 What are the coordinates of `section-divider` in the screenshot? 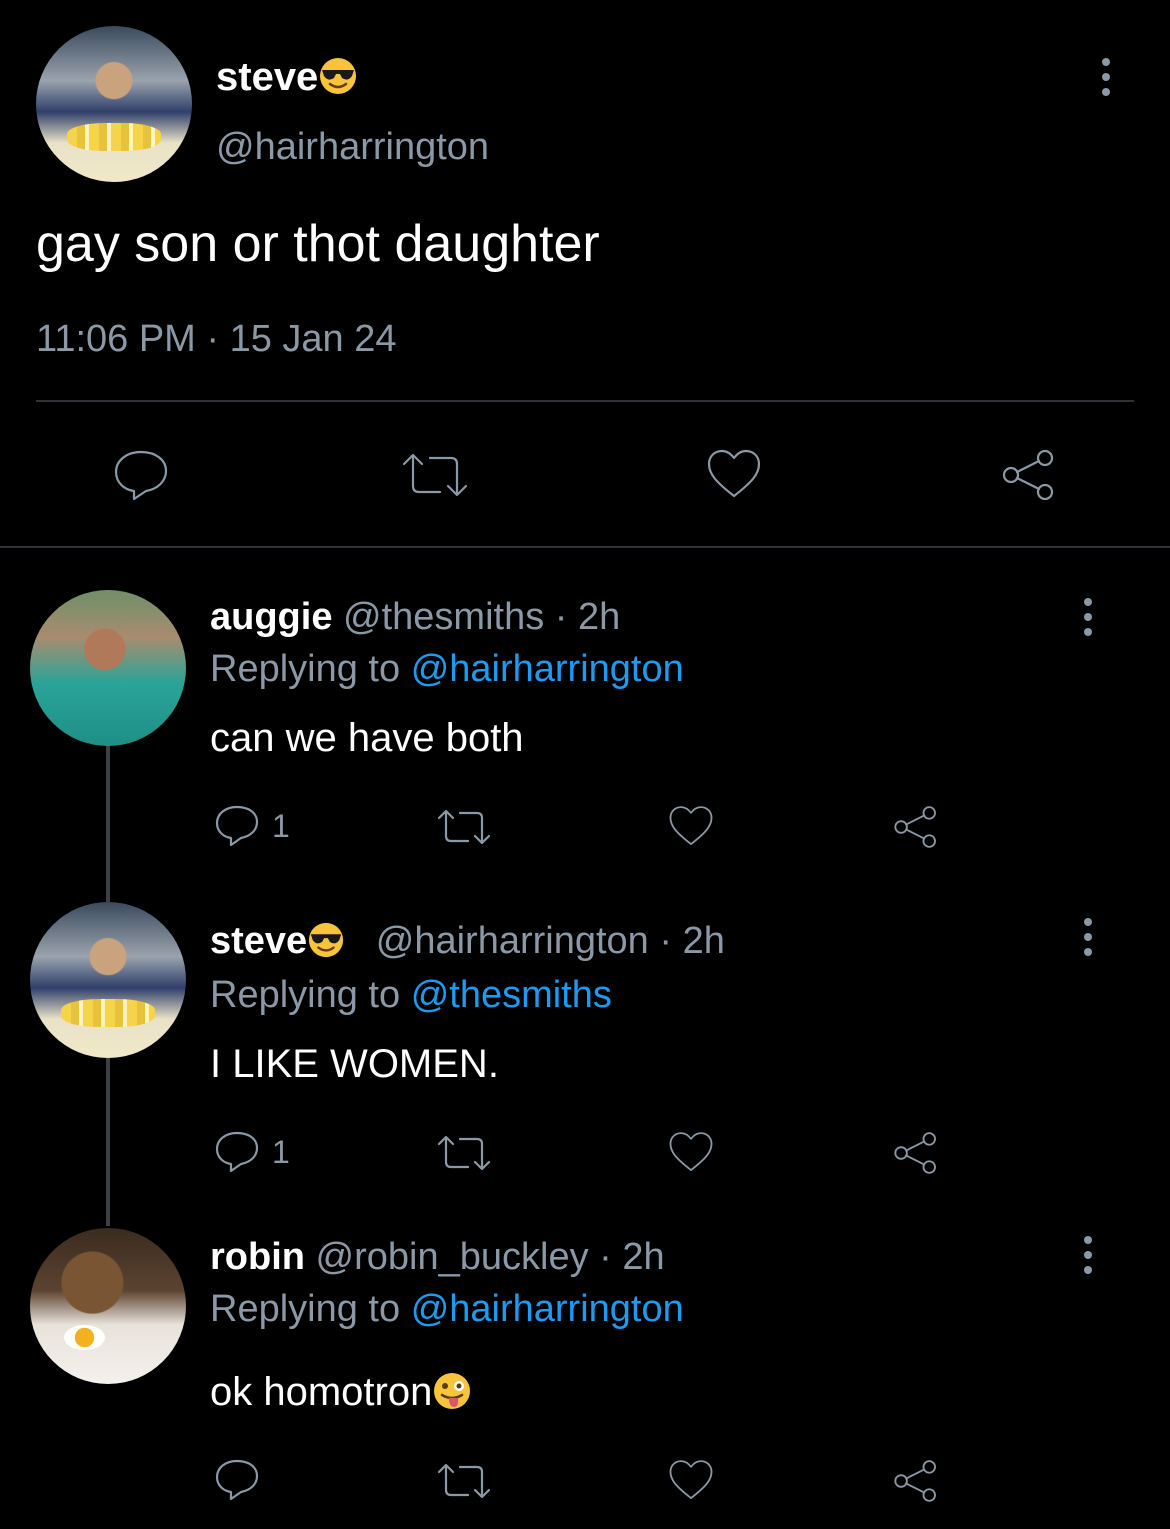 It's located at (585, 547).